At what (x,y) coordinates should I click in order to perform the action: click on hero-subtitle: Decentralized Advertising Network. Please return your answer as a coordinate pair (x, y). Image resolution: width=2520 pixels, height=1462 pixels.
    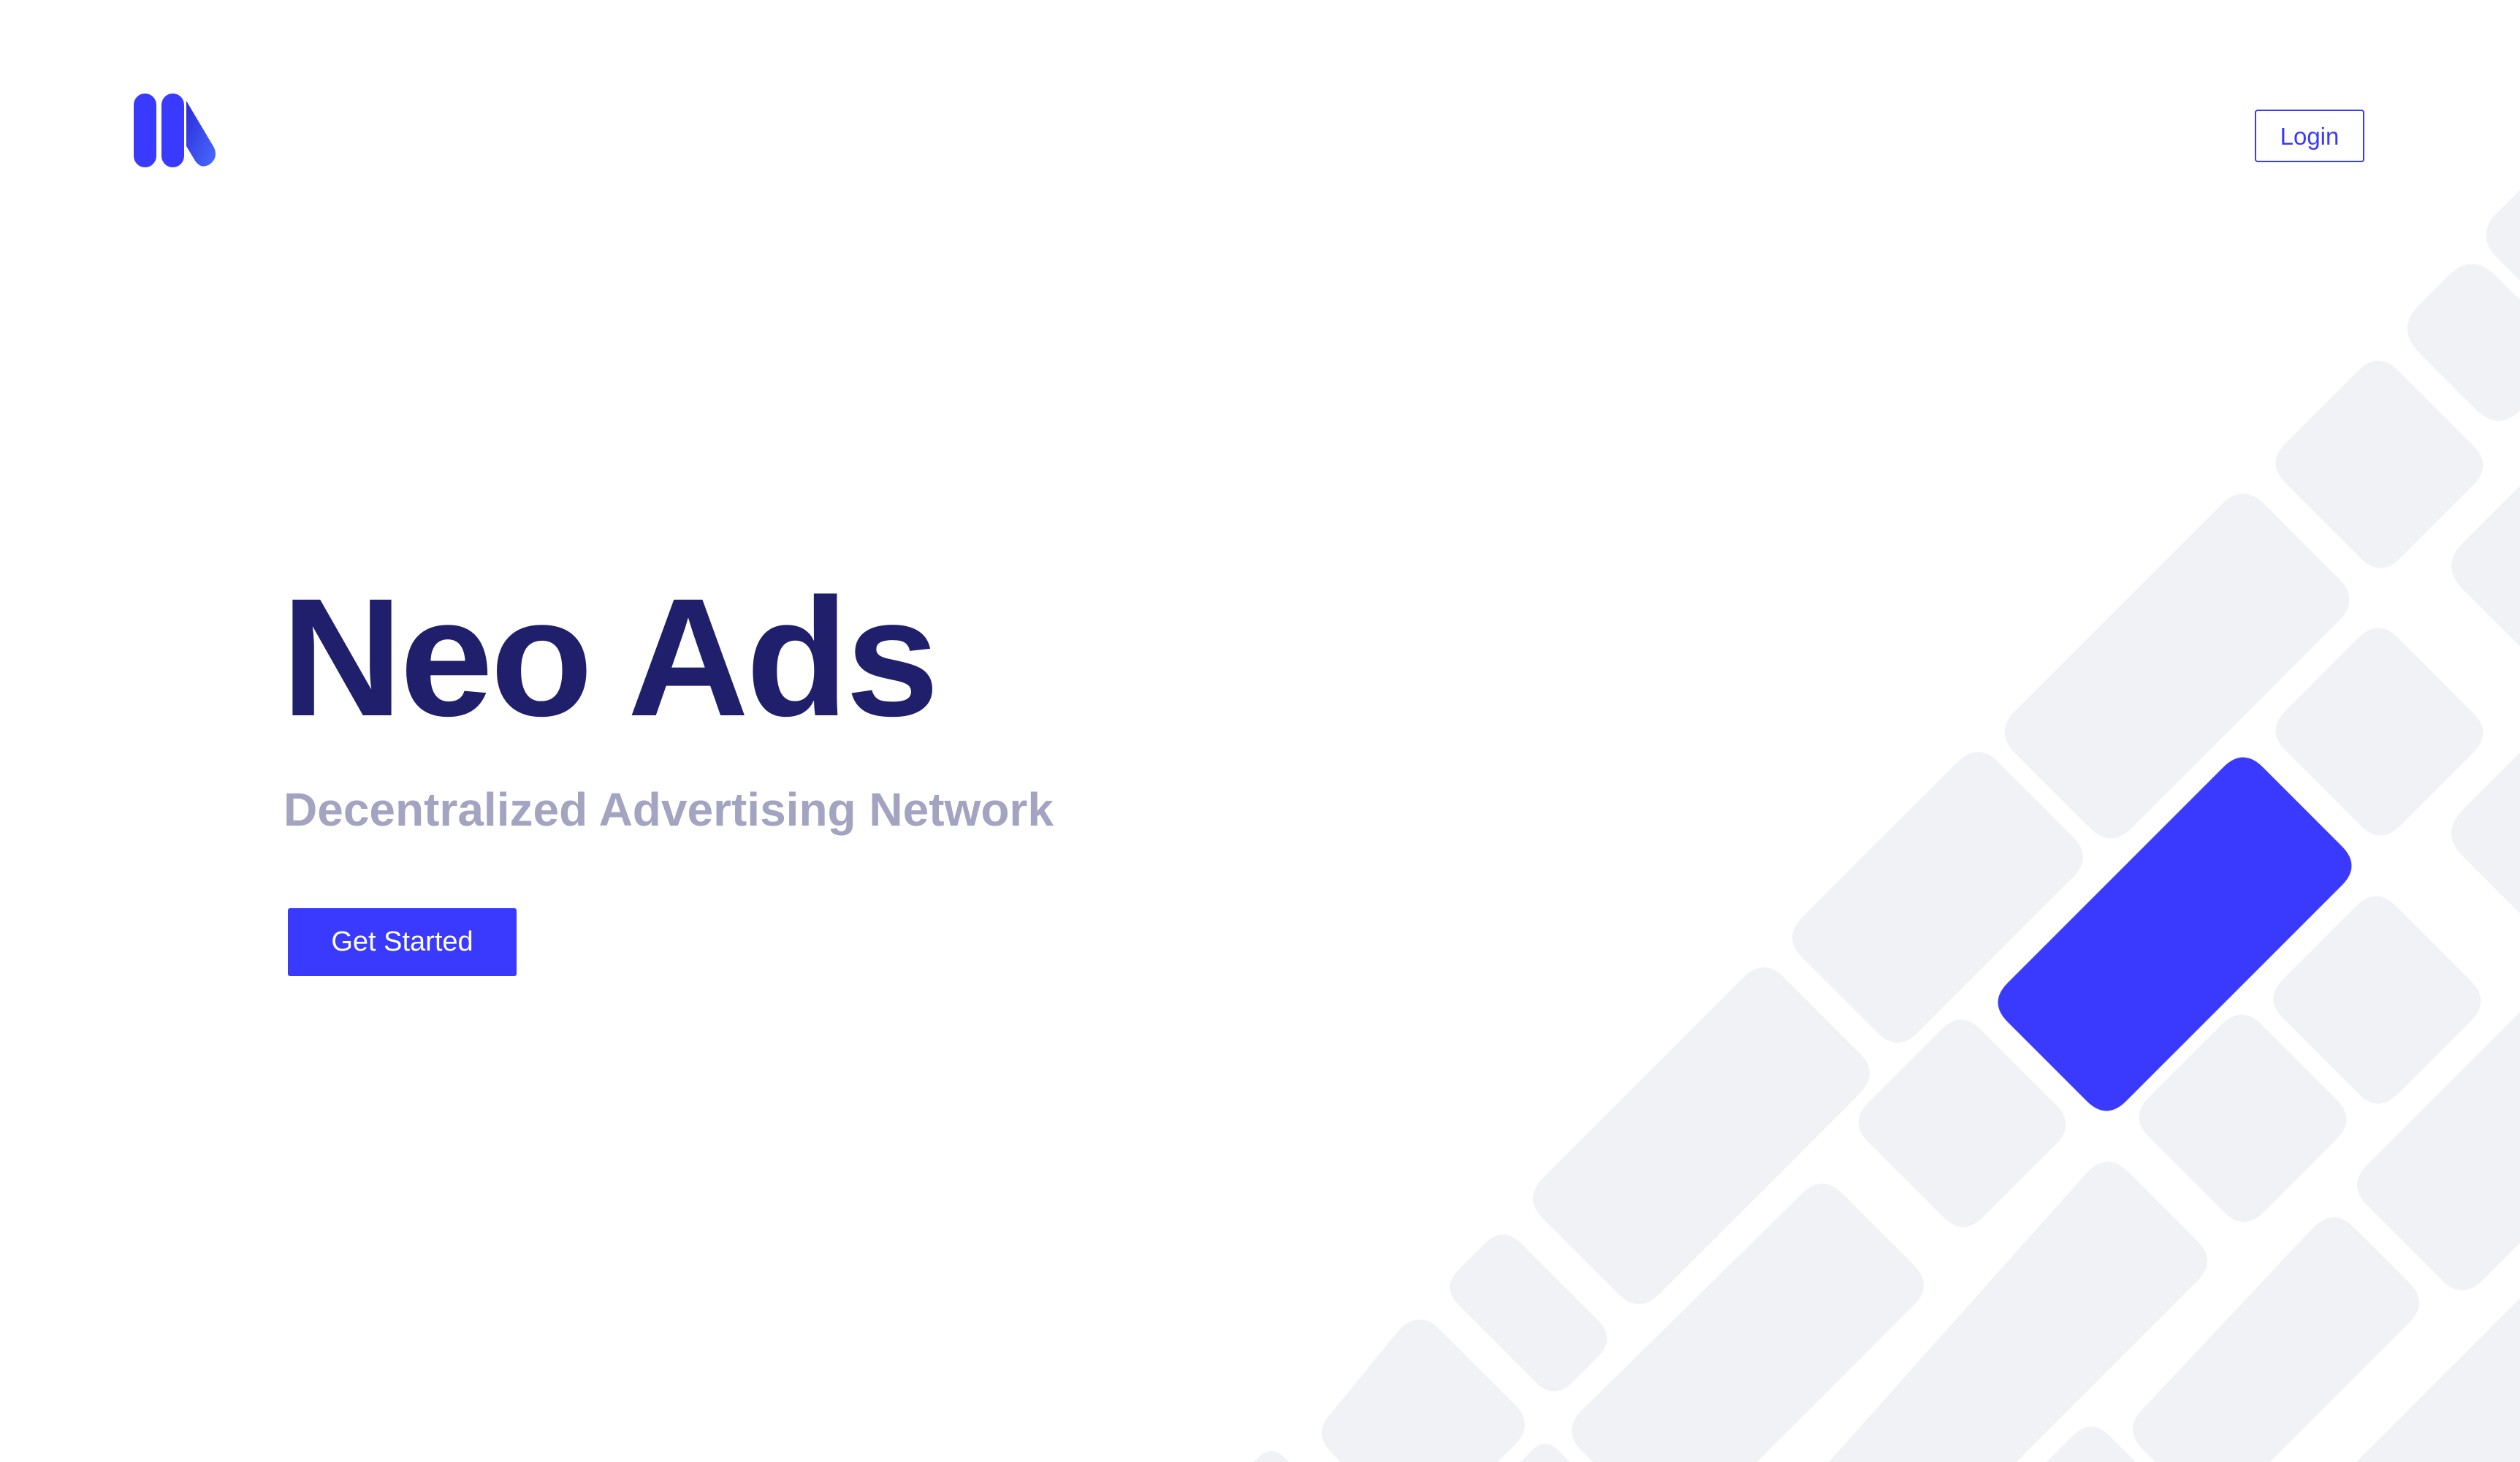
    Looking at the image, I should click on (669, 810).